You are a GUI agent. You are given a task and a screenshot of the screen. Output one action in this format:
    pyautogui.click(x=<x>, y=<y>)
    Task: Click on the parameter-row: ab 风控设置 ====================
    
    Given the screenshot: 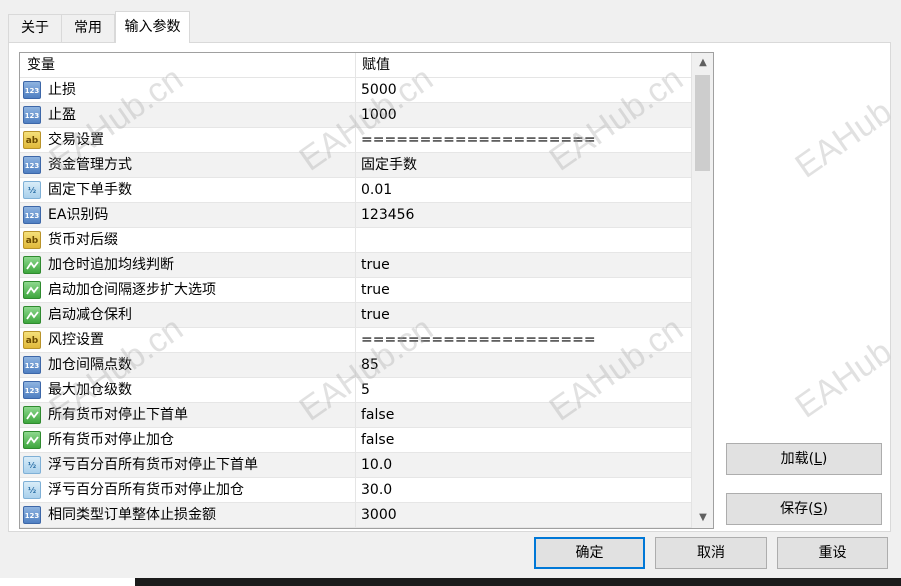 What is the action you would take?
    pyautogui.click(x=355, y=340)
    